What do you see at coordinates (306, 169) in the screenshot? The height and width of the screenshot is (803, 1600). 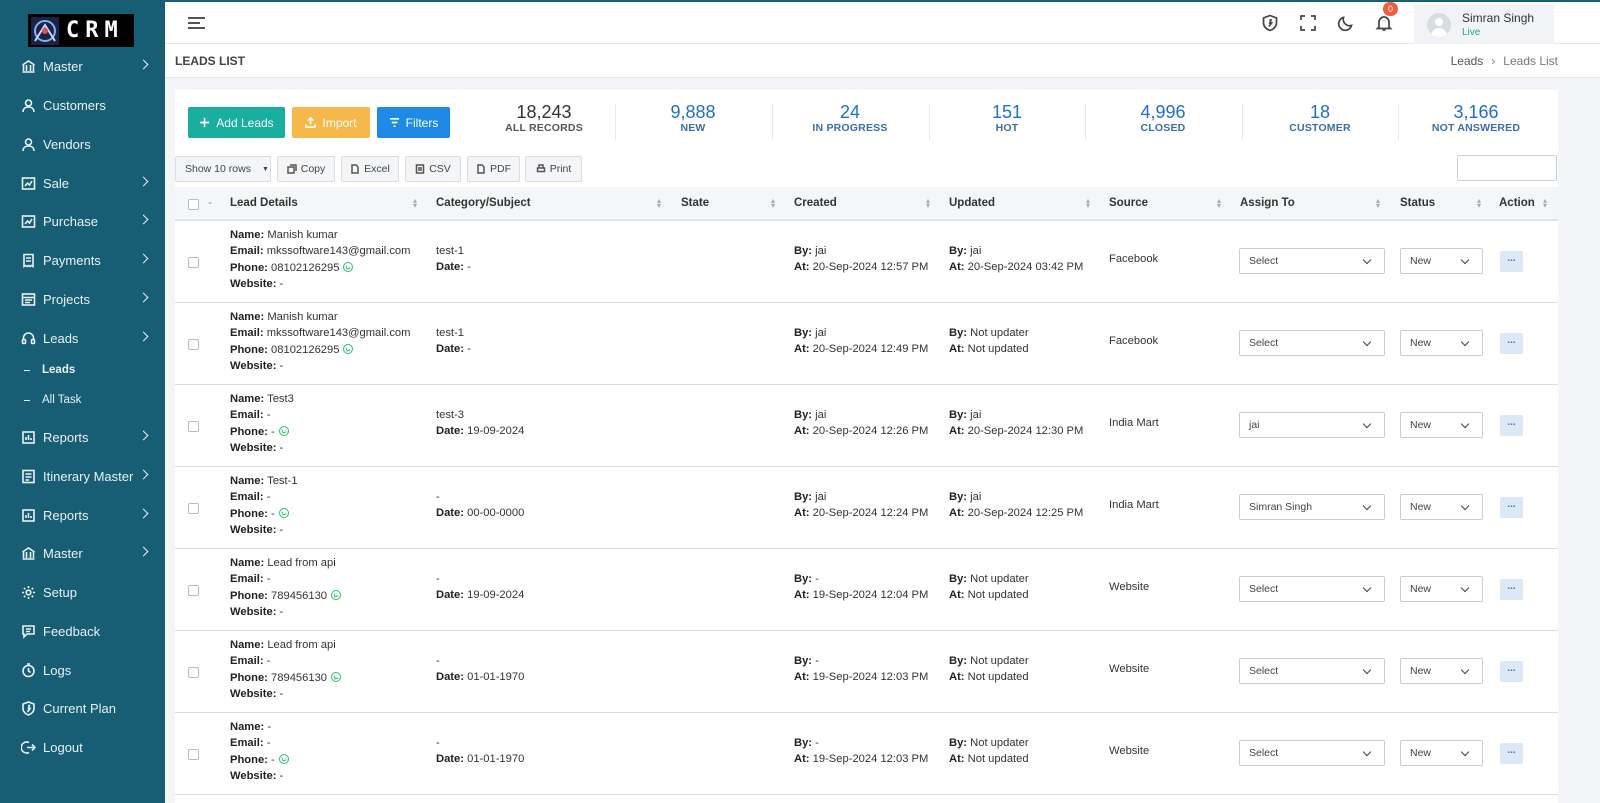 I see `copy-button: Copy` at bounding box center [306, 169].